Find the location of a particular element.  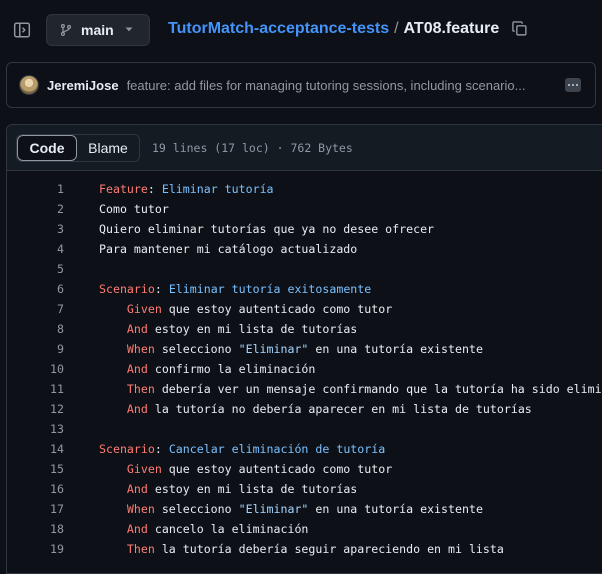

line-number: 2 is located at coordinates (35, 209).